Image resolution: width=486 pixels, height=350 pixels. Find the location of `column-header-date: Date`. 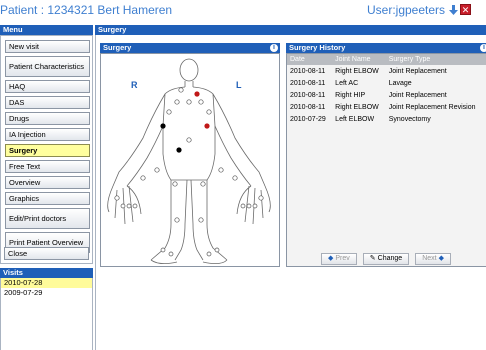

column-header-date: Date is located at coordinates (310, 59).